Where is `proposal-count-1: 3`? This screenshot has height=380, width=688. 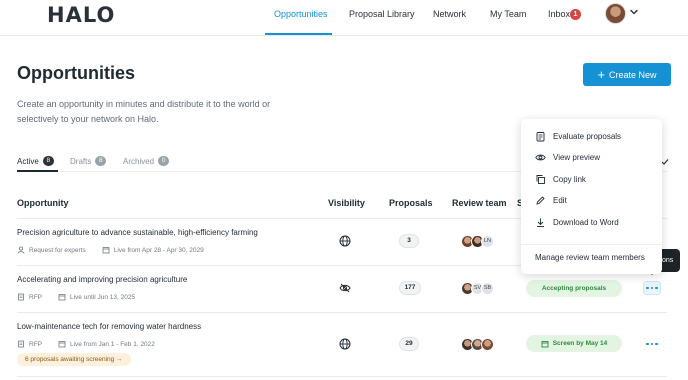 proposal-count-1: 3 is located at coordinates (409, 241).